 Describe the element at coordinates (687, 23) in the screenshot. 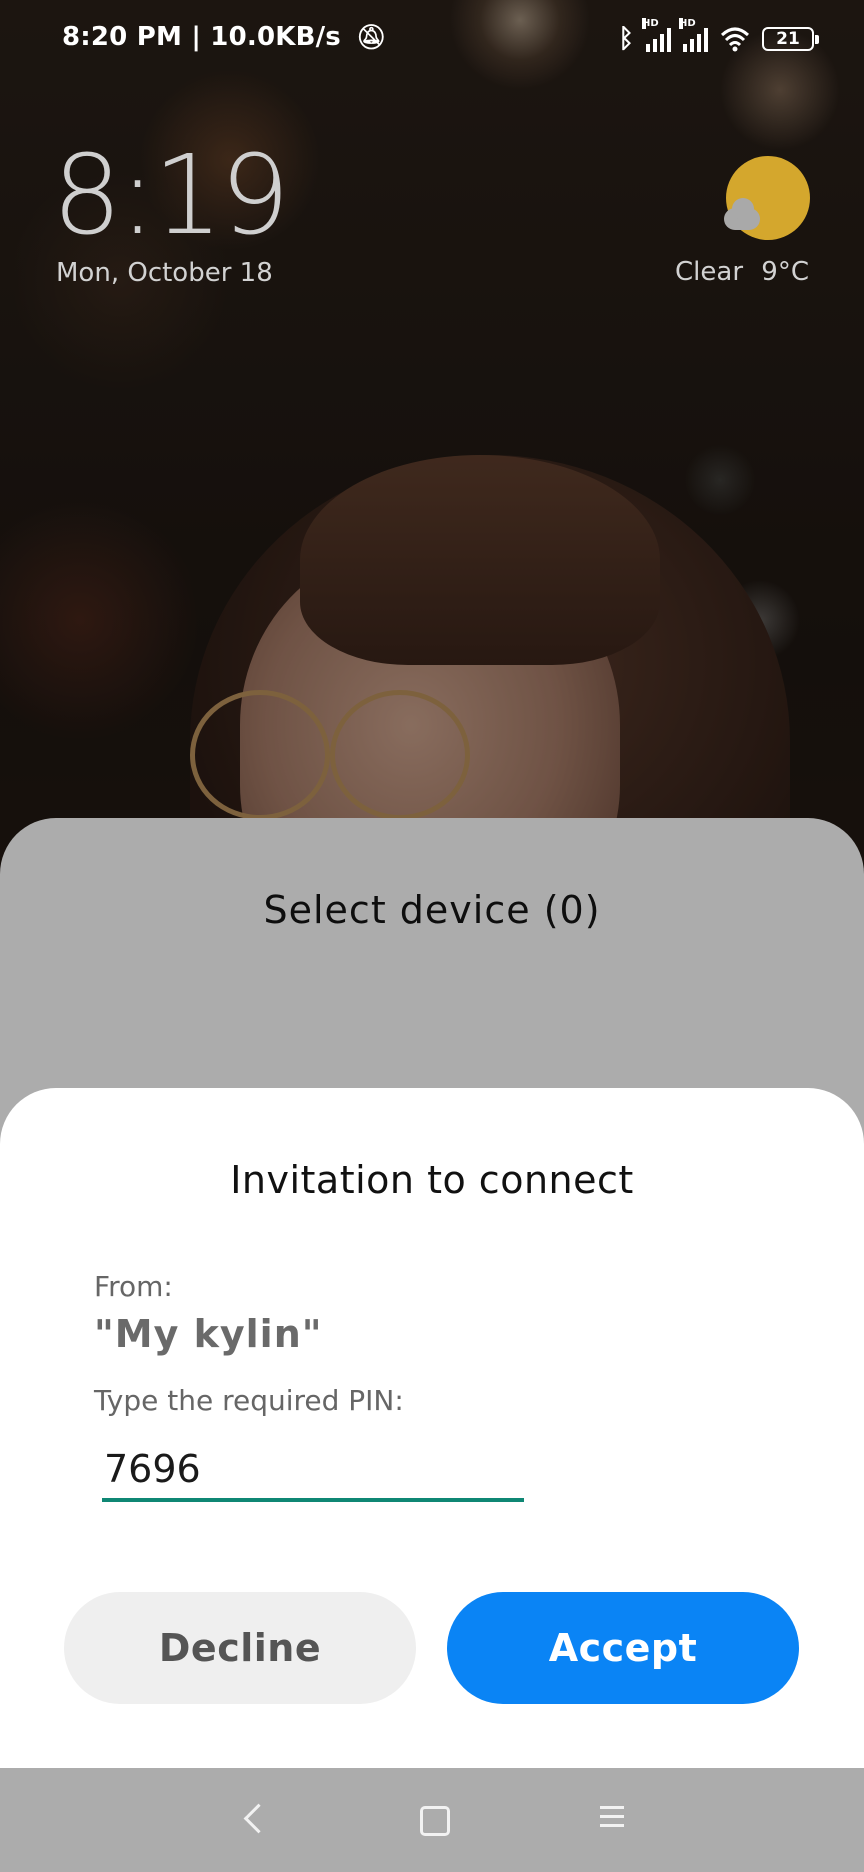

I see `signal-hd-badge-2: HD` at that location.